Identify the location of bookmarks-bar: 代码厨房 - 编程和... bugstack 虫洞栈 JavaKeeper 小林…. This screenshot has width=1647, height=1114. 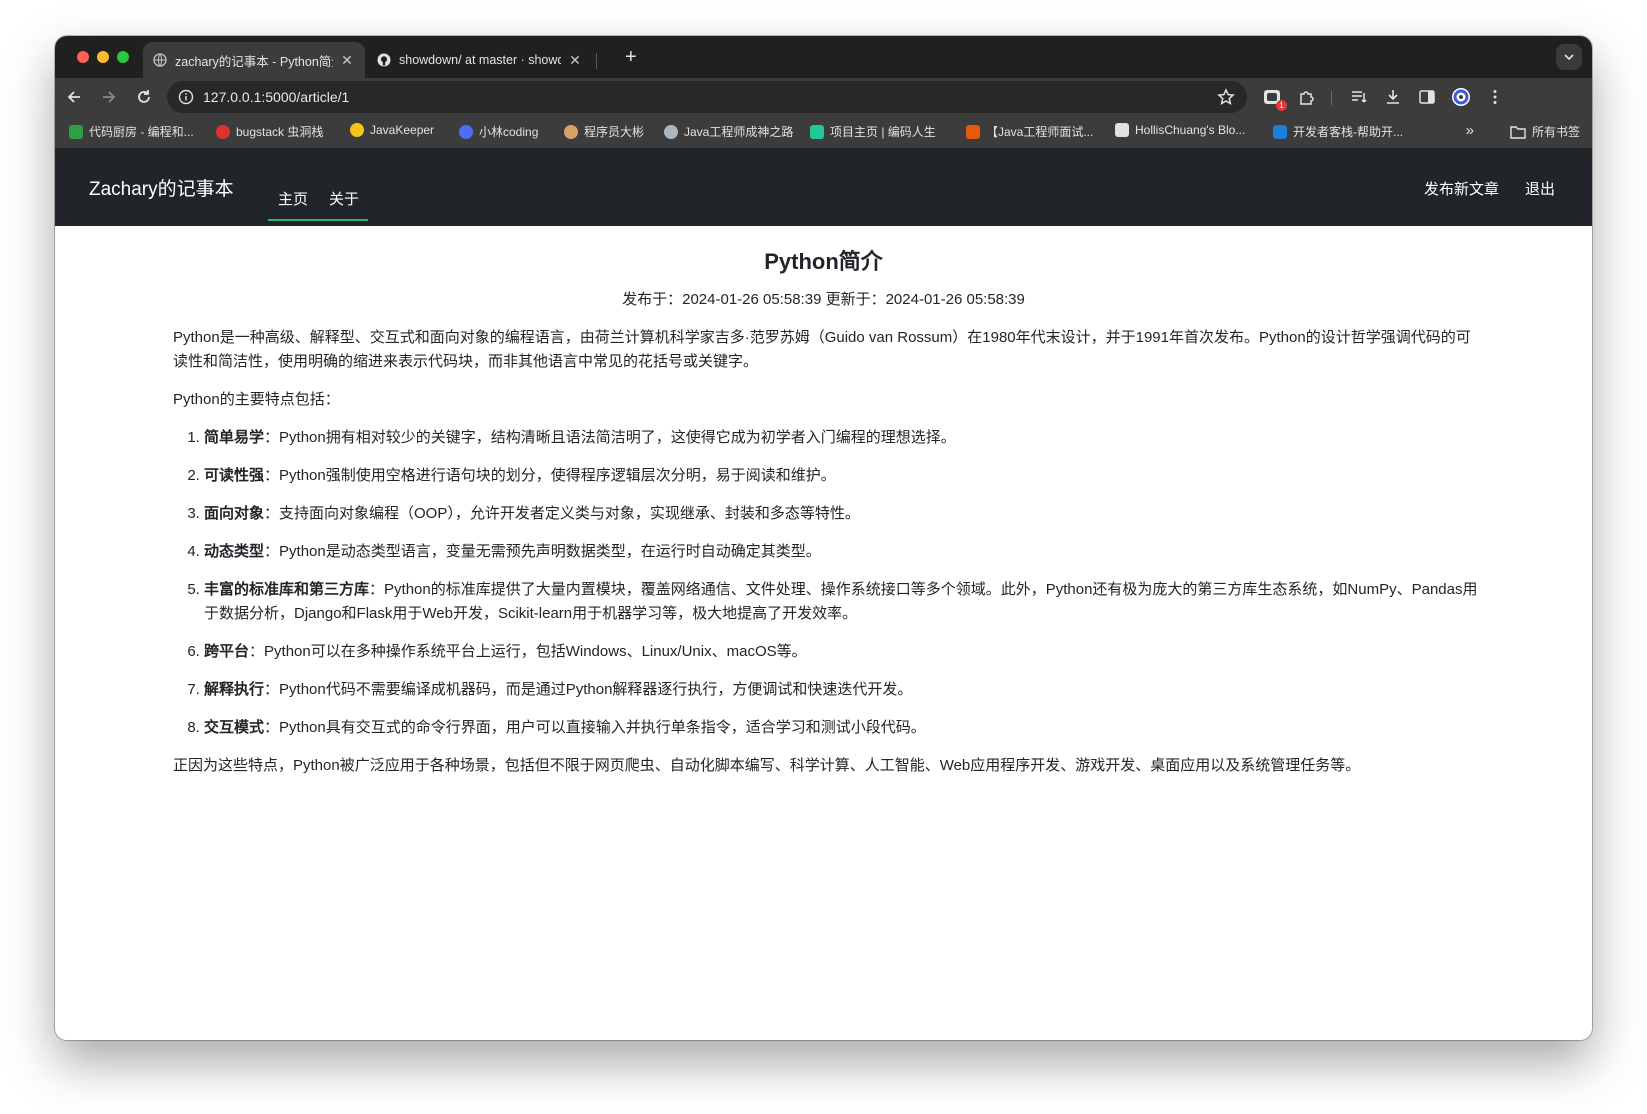
(823, 132).